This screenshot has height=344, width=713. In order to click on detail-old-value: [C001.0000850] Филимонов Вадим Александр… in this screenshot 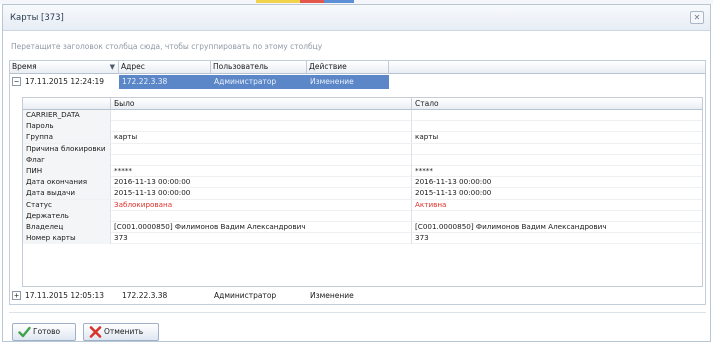, I will do `click(261, 227)`.